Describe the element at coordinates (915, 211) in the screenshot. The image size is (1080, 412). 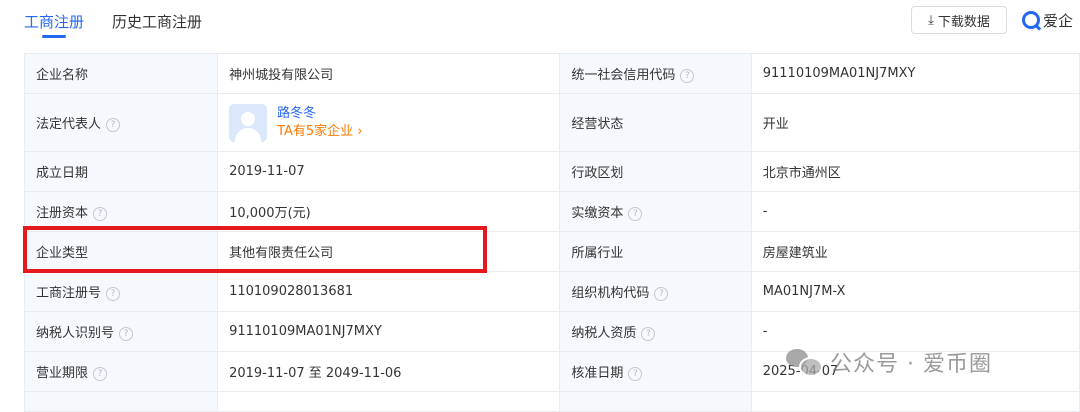
I see `value-paid-capital: -` at that location.